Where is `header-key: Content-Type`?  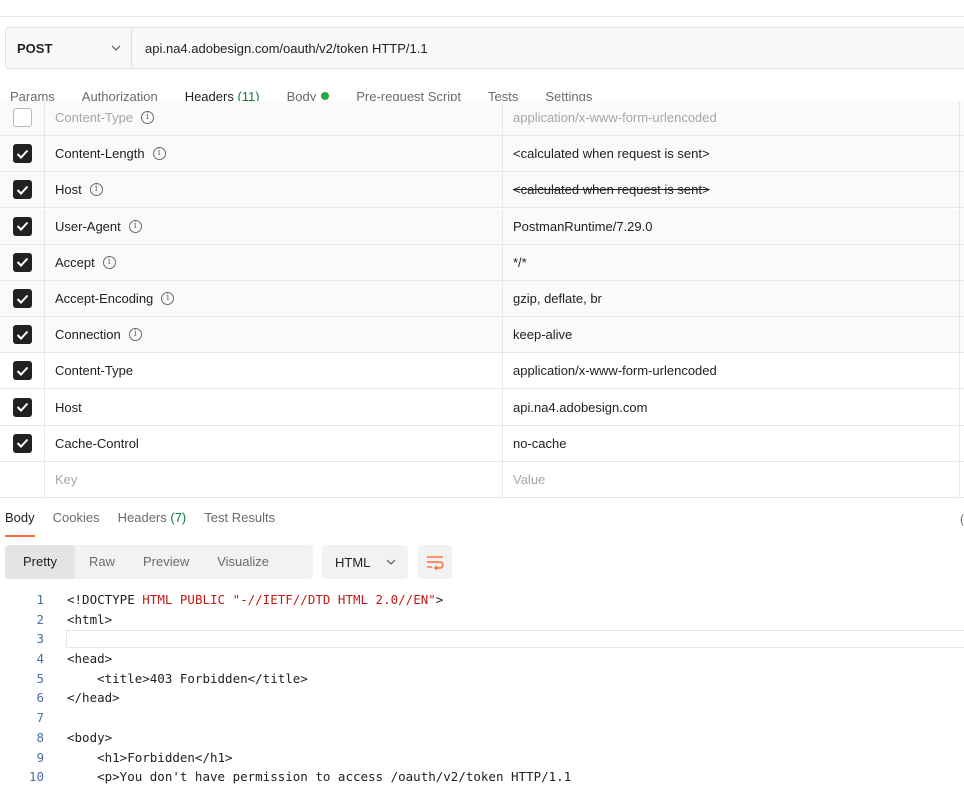 header-key: Content-Type is located at coordinates (94, 371).